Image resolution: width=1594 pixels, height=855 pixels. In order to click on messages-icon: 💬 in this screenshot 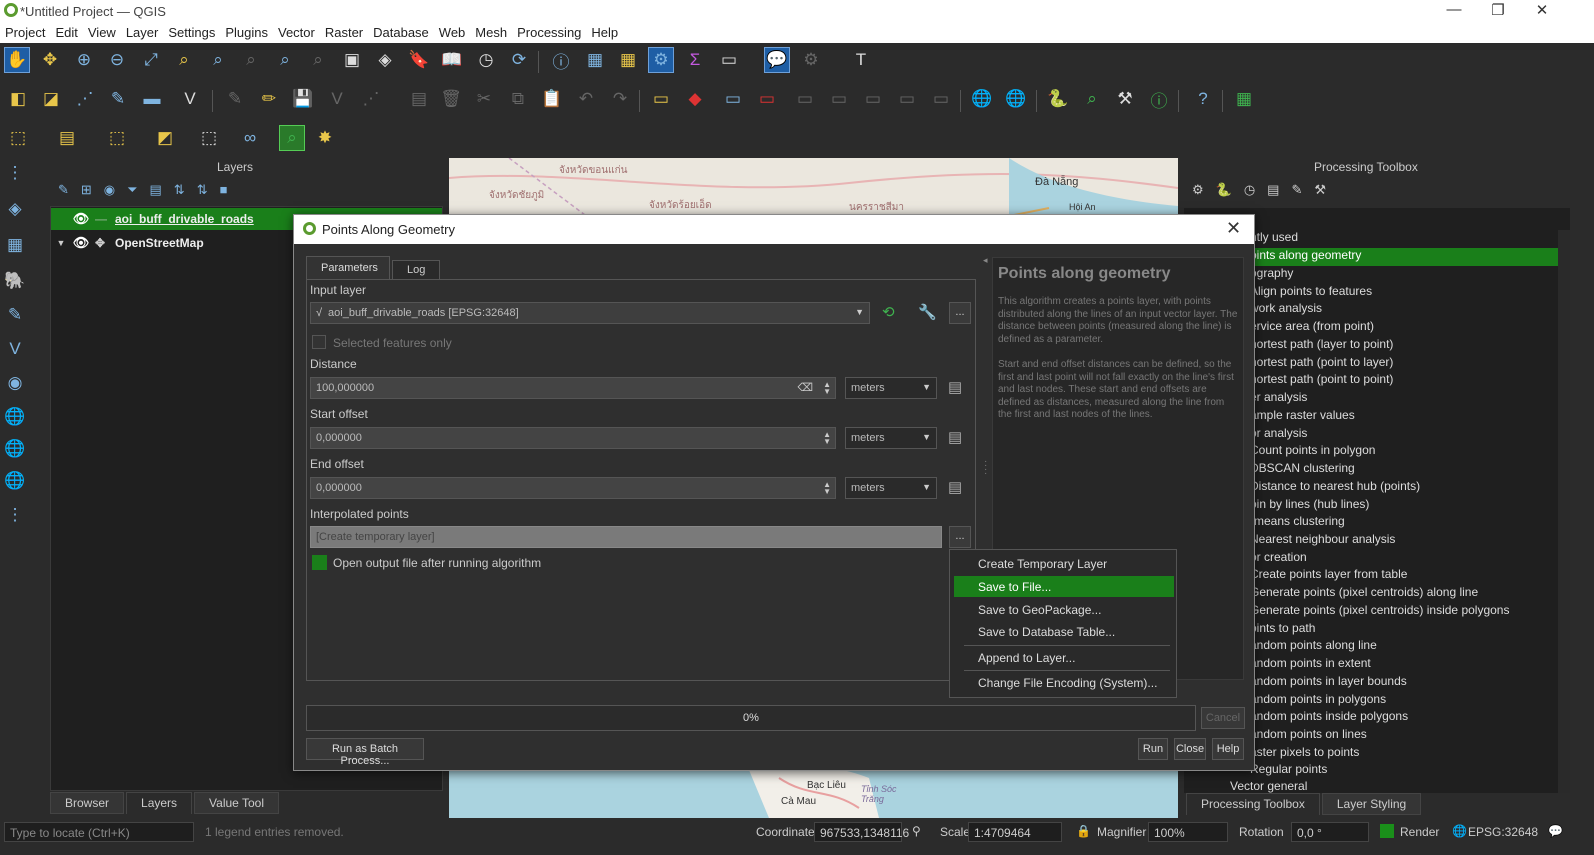, I will do `click(1555, 831)`.